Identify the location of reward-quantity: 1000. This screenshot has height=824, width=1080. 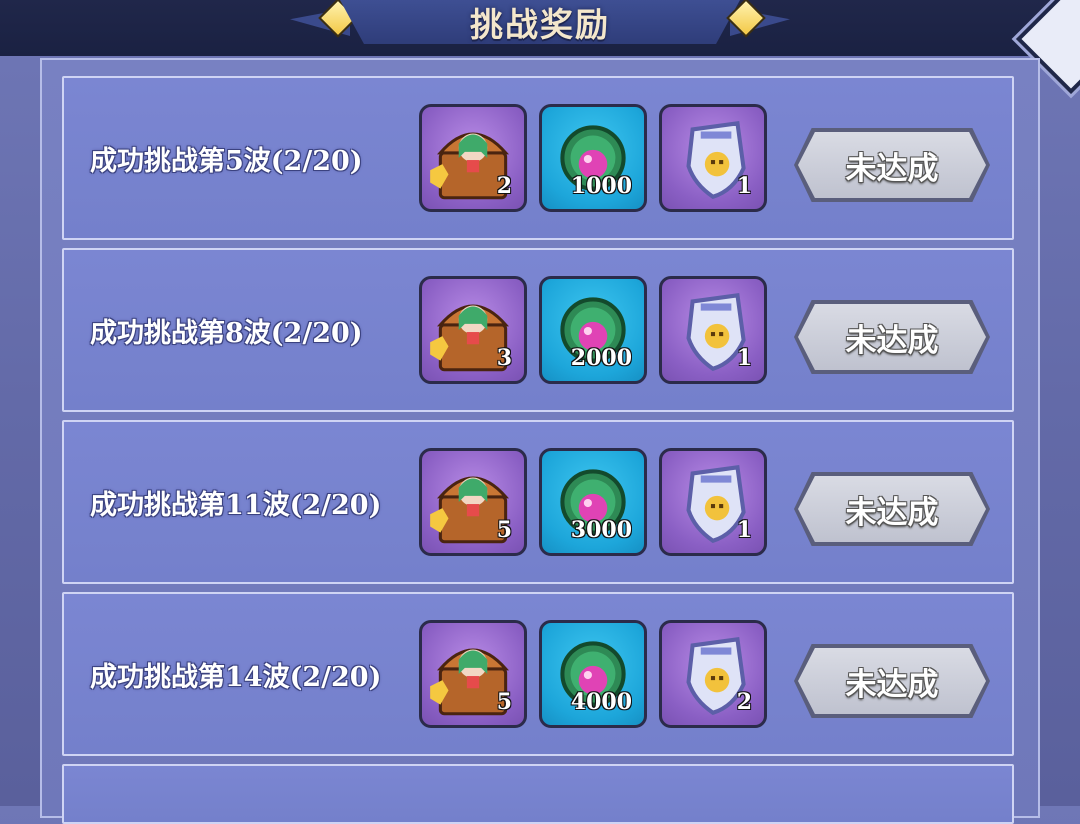
(601, 186).